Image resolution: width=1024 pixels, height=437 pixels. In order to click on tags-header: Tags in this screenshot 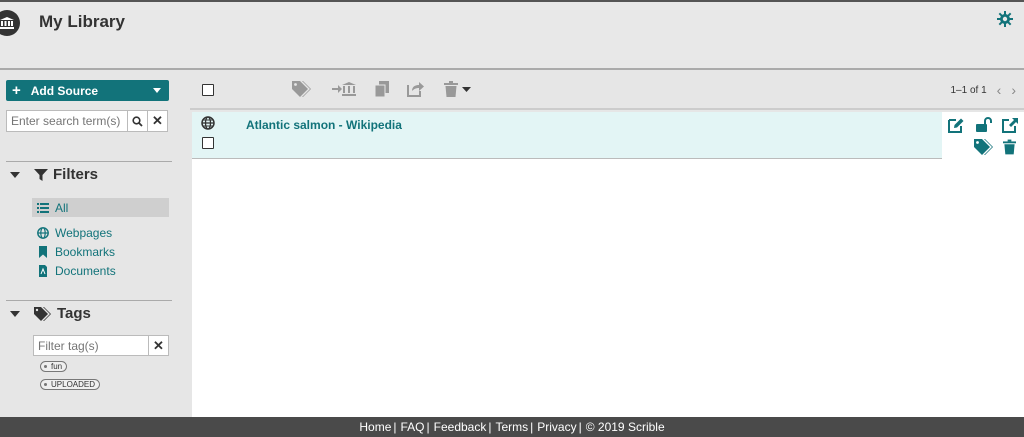, I will do `click(50, 313)`.